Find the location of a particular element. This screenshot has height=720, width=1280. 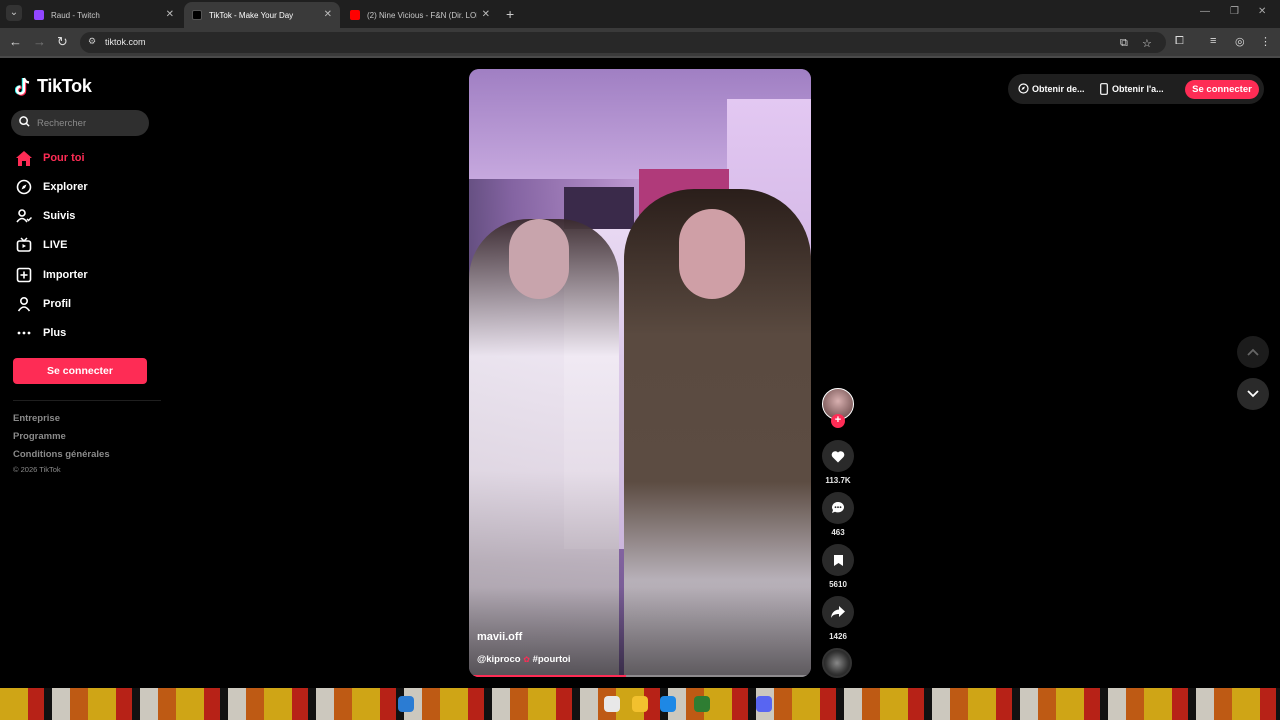

divider is located at coordinates (87, 400).